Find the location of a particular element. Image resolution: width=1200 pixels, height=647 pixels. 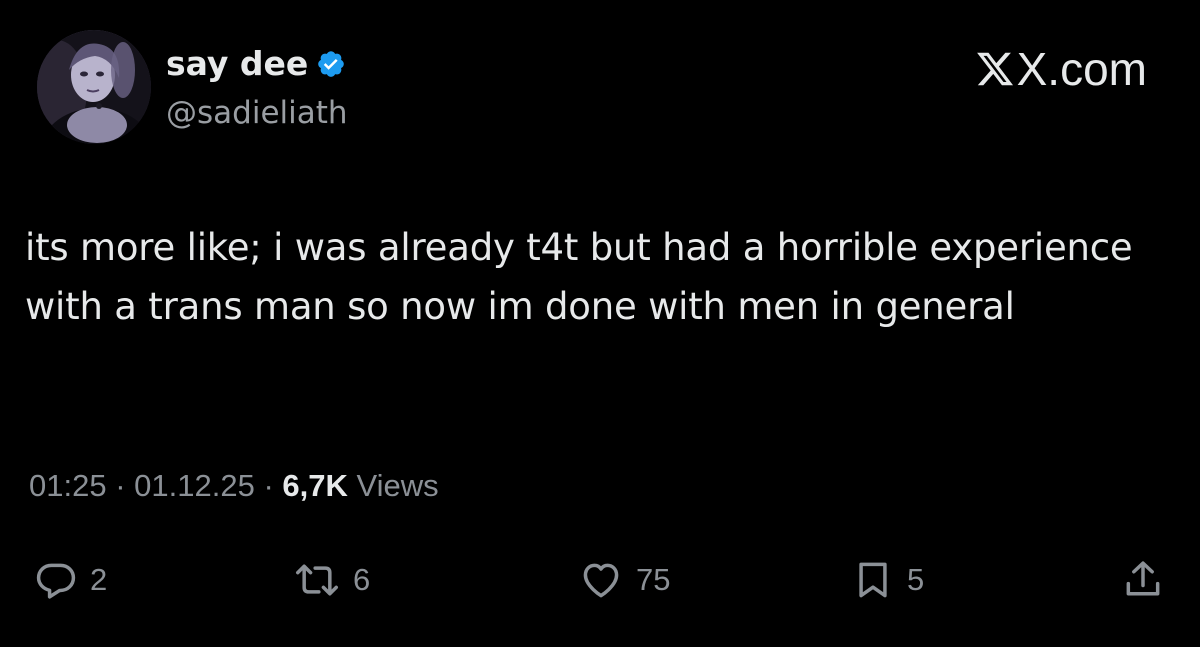

repost-icon is located at coordinates (317, 580).